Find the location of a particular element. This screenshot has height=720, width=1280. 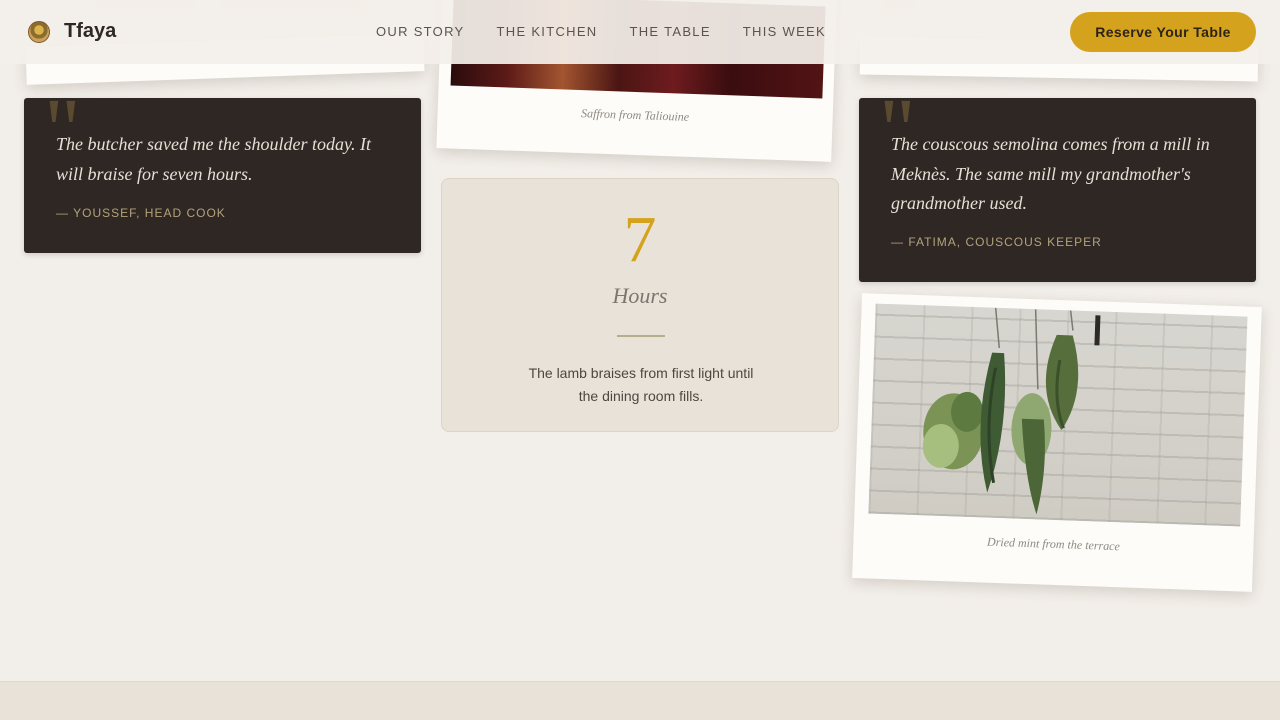

brand-logo: Tfaya is located at coordinates (72, 31).